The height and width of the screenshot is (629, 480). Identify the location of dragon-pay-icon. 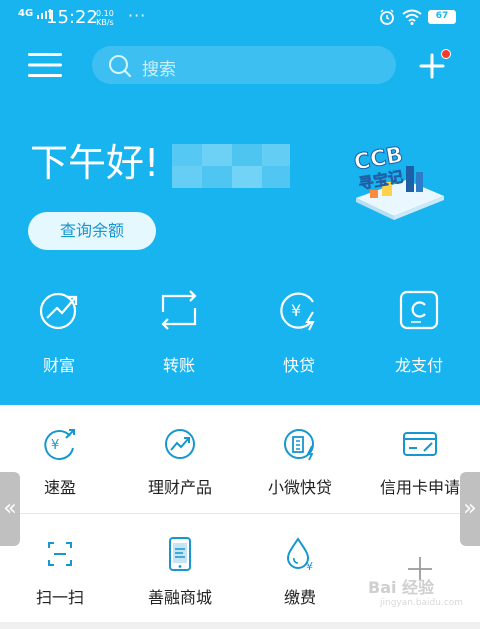
(419, 310).